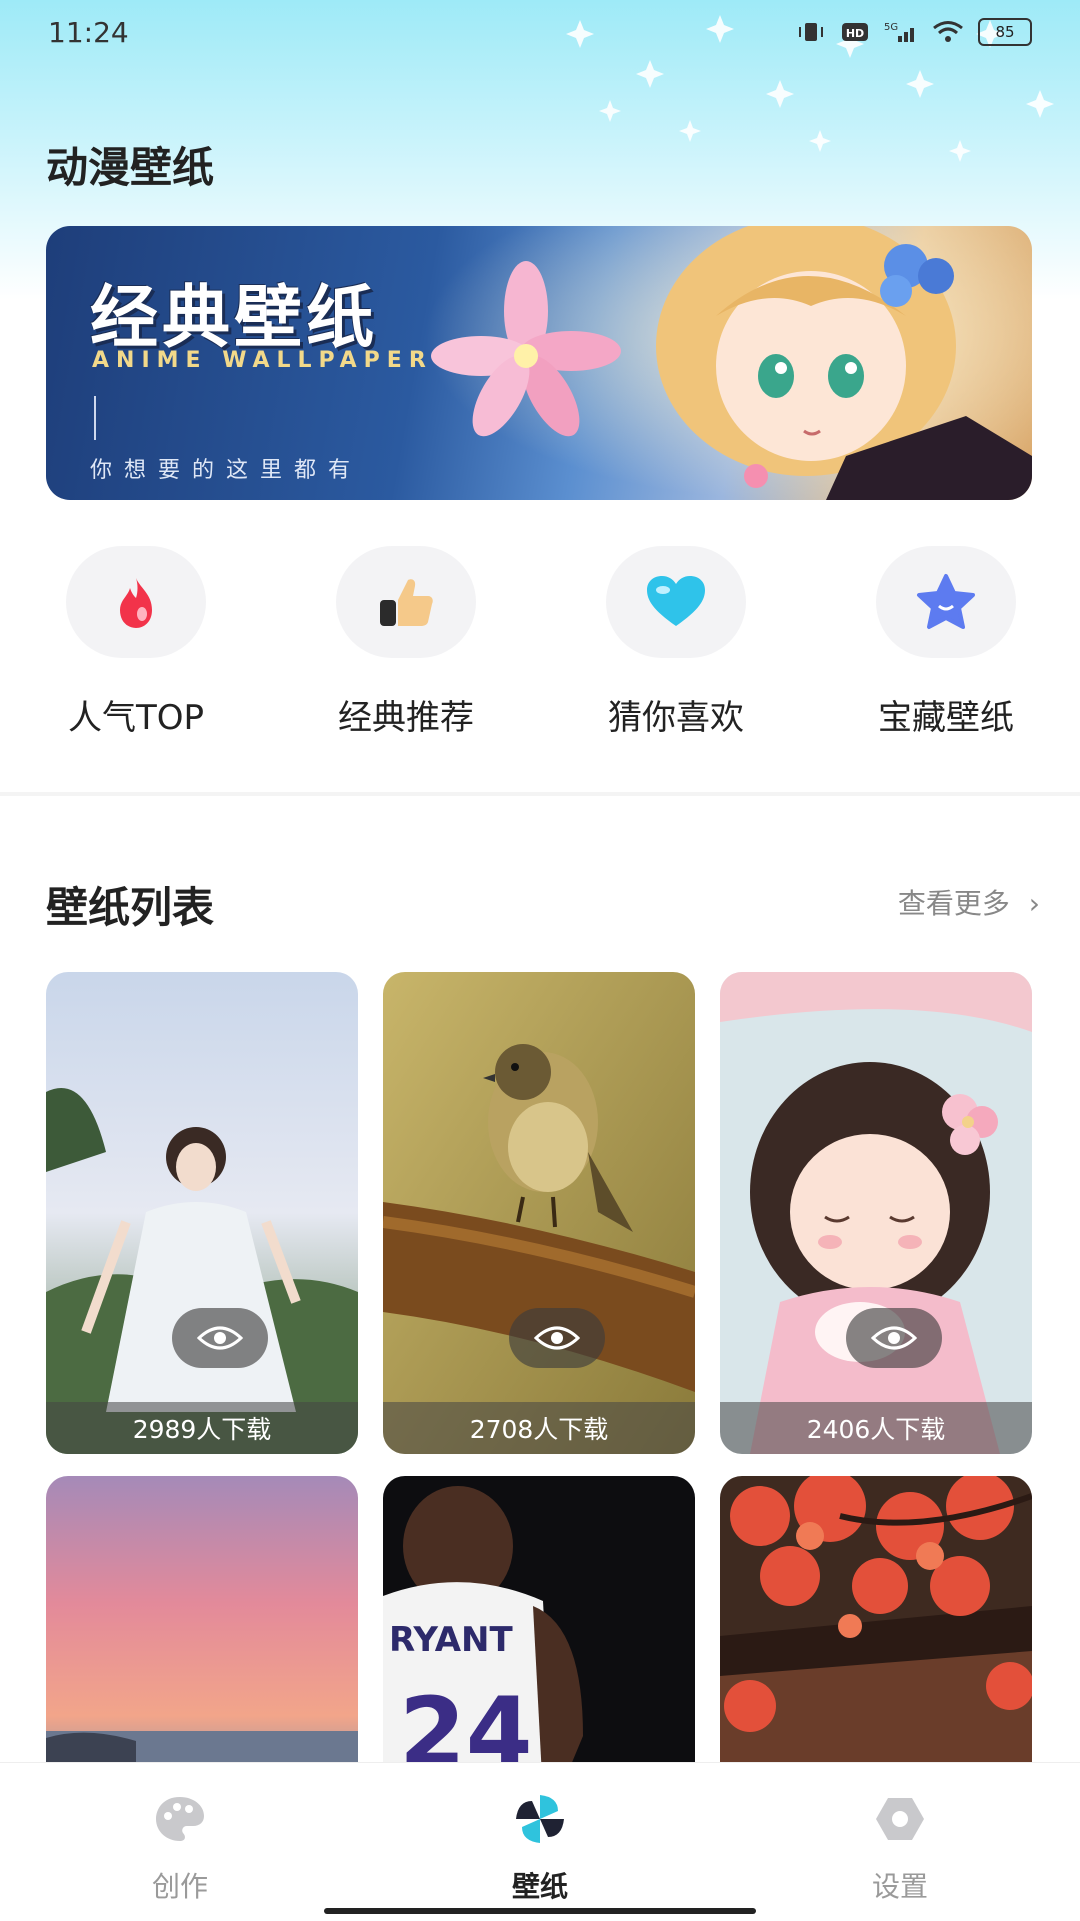  What do you see at coordinates (540, 1911) in the screenshot?
I see `home-indicator` at bounding box center [540, 1911].